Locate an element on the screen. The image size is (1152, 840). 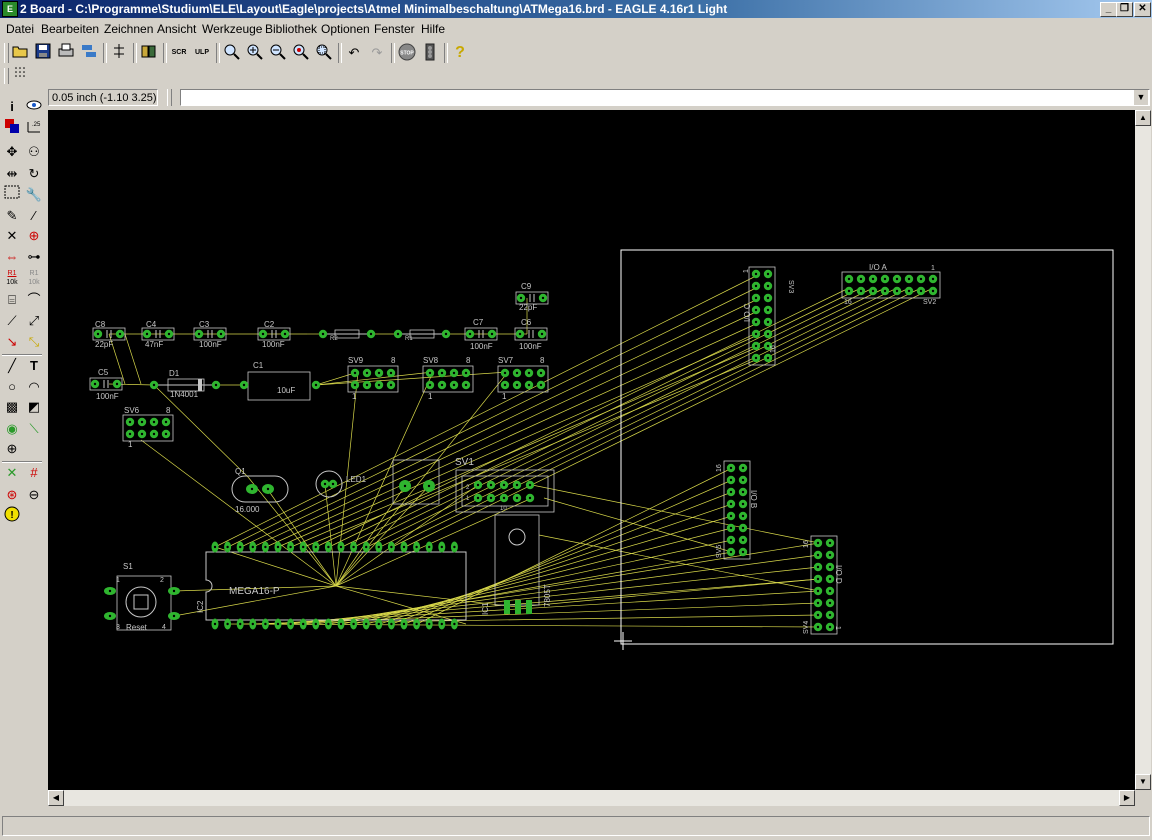
board-icon is located at coordinates (149, 53).